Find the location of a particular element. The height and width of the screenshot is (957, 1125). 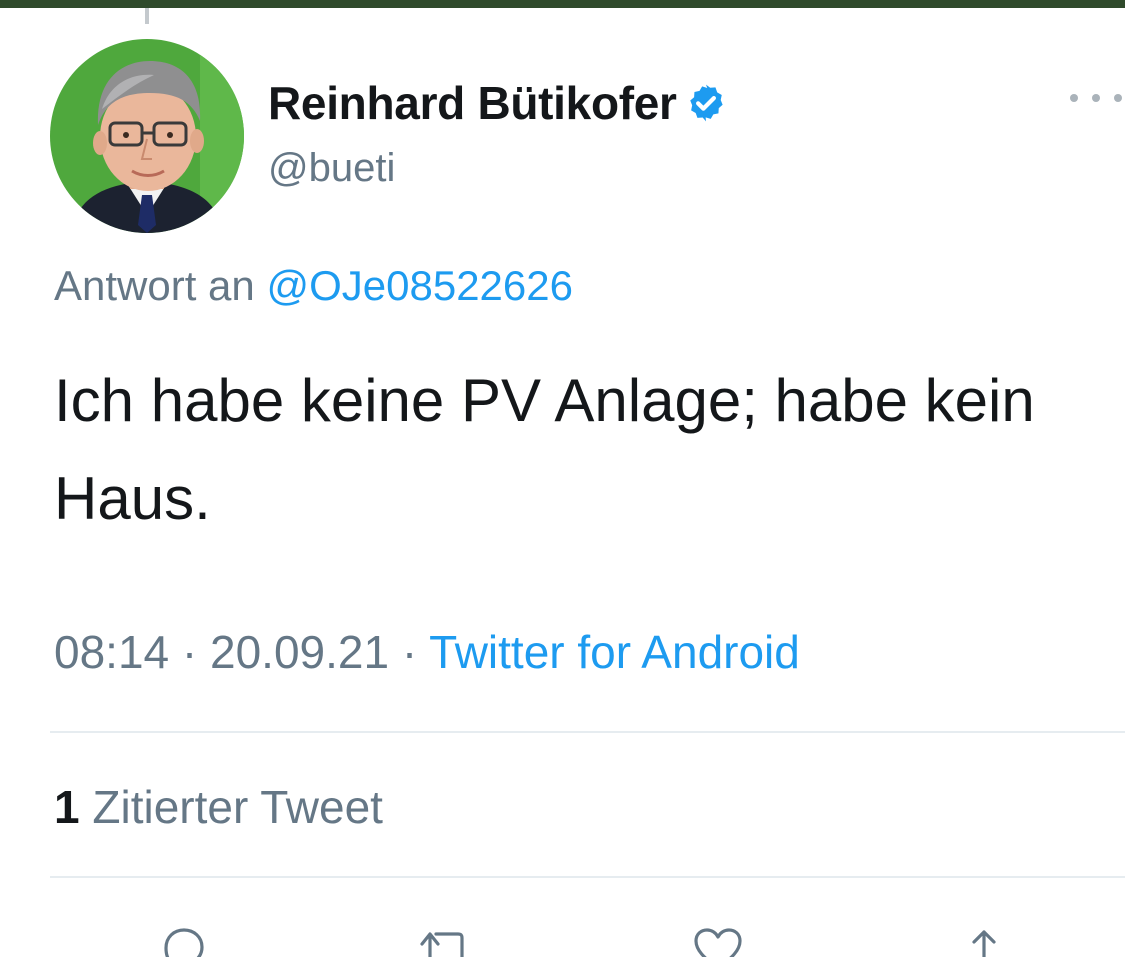

tweet-source-link: Twitter for Android is located at coordinates (614, 652).